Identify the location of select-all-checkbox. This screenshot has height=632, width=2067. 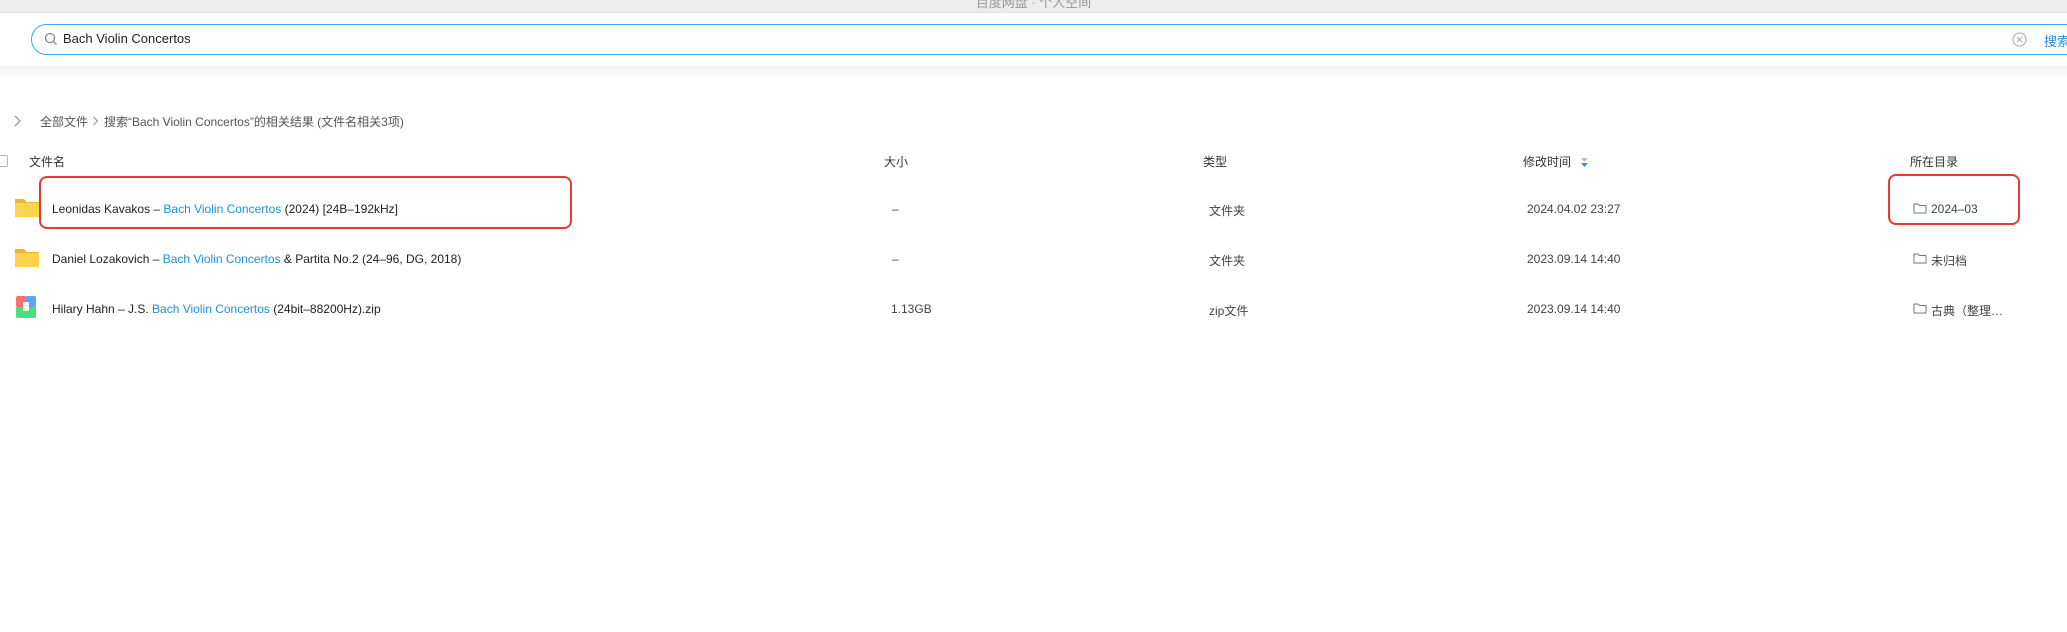
(4, 161).